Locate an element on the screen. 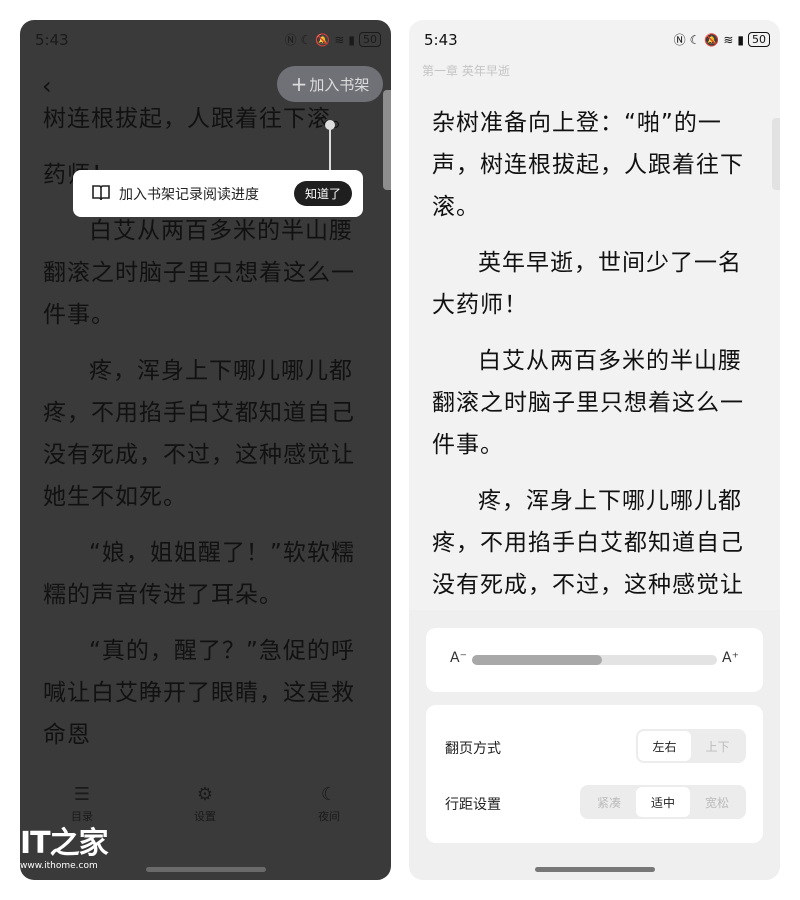  page-turn-option: 左右 is located at coordinates (664, 746).